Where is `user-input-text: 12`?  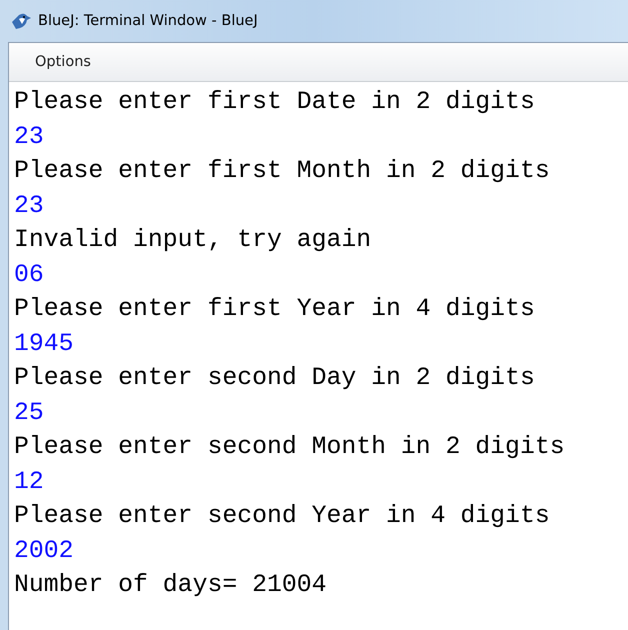 user-input-text: 12 is located at coordinates (29, 482).